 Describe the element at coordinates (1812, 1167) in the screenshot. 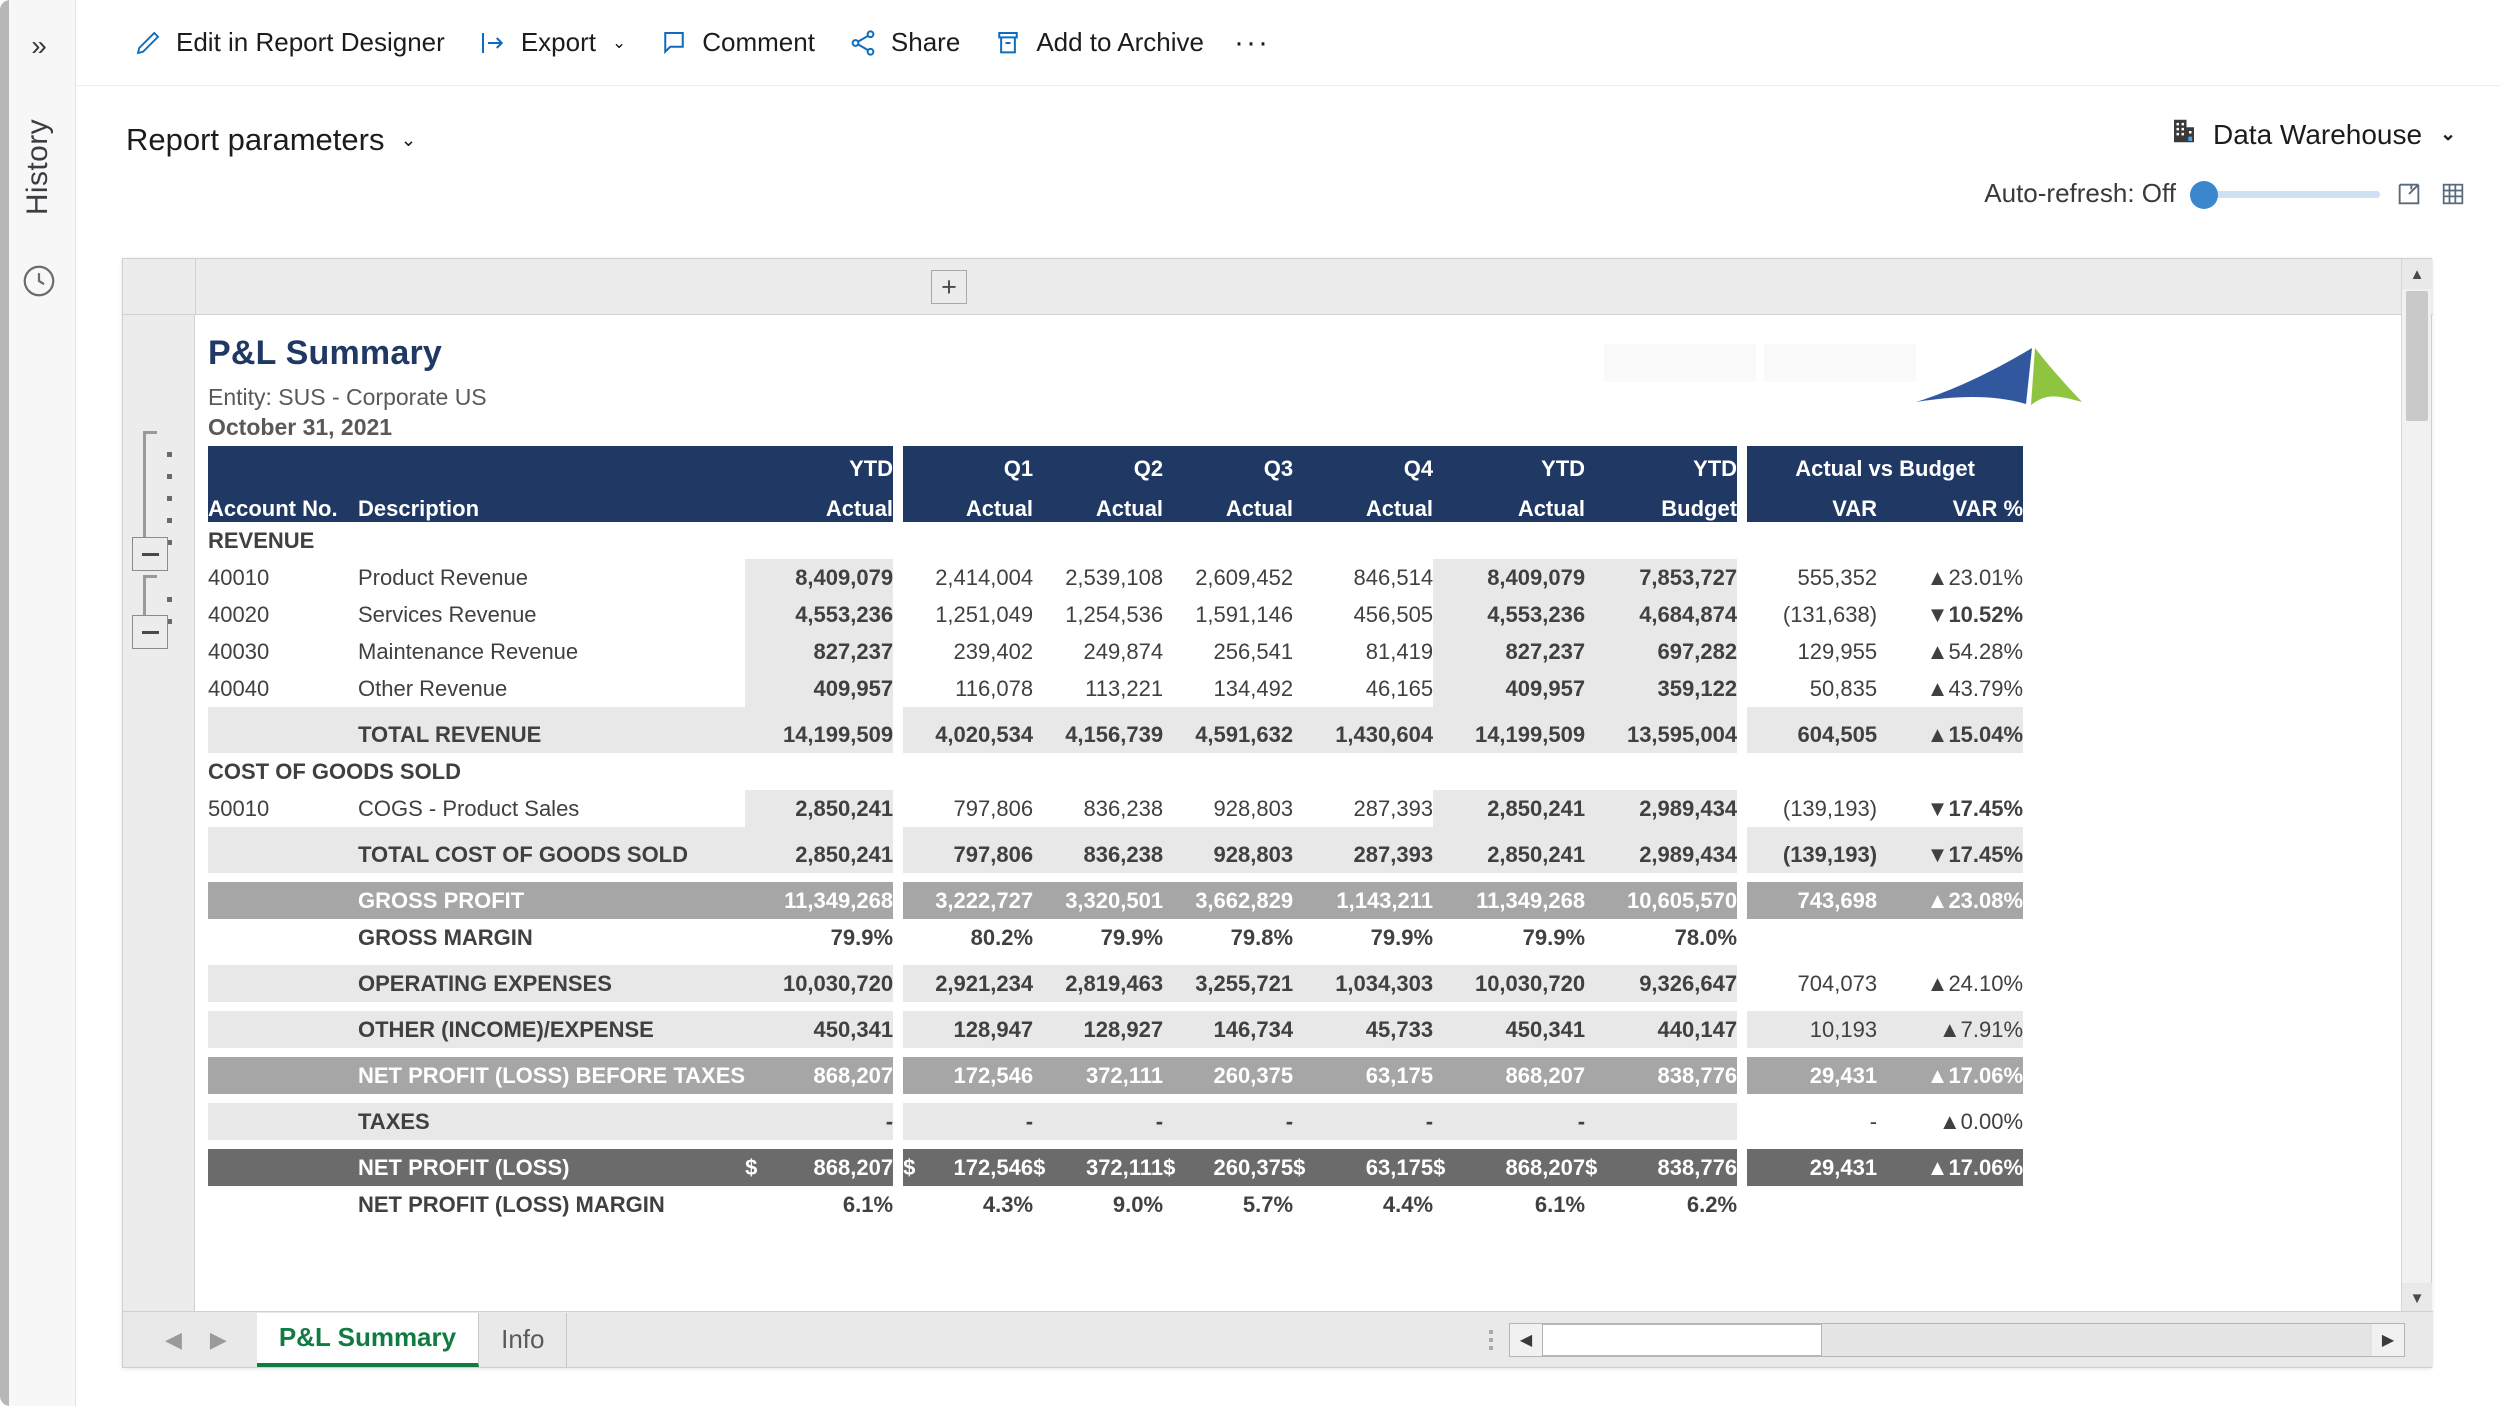

I see `cell-var: 29,431` at that location.